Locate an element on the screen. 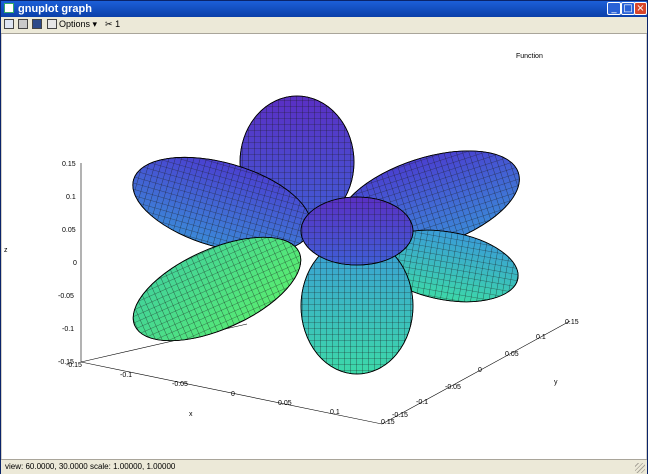 The height and width of the screenshot is (474, 648). print-icon is located at coordinates (23, 24).